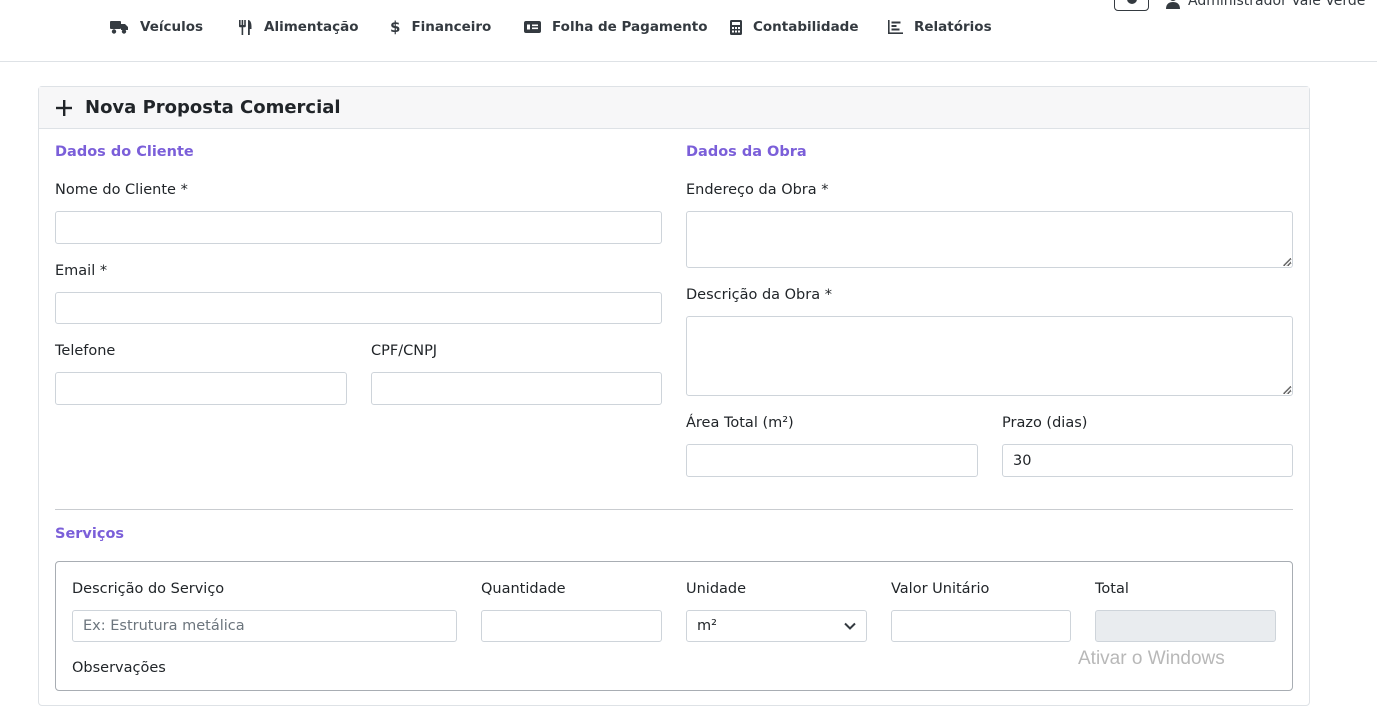 The height and width of the screenshot is (706, 1377). Describe the element at coordinates (516, 388) in the screenshot. I see `cpf-cnpj-input` at that location.